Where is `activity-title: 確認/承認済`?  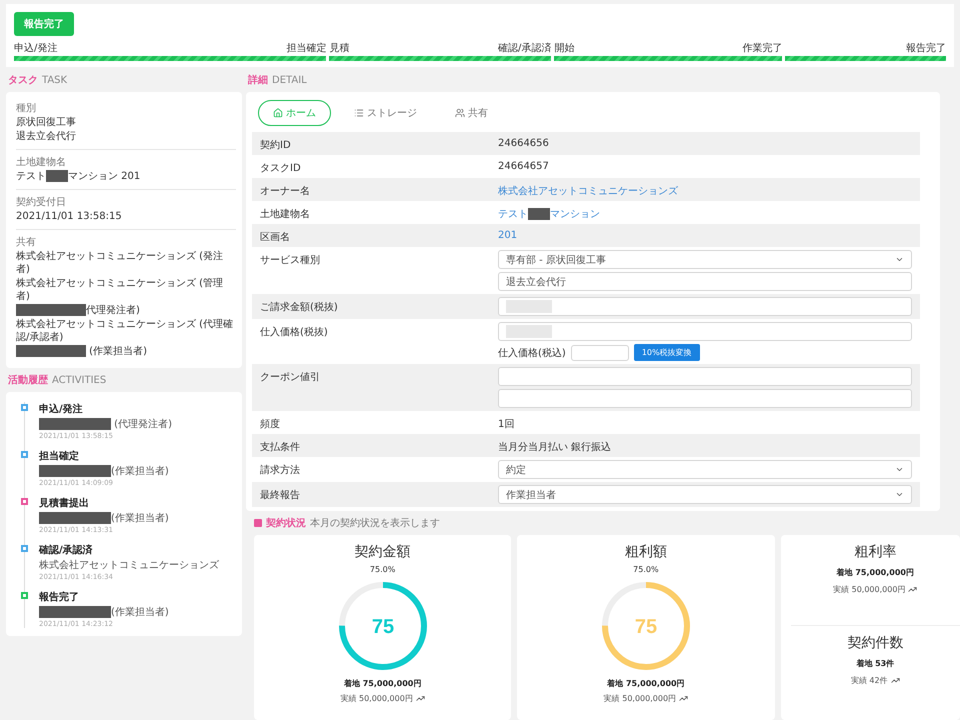
activity-title: 確認/承認済 is located at coordinates (66, 550).